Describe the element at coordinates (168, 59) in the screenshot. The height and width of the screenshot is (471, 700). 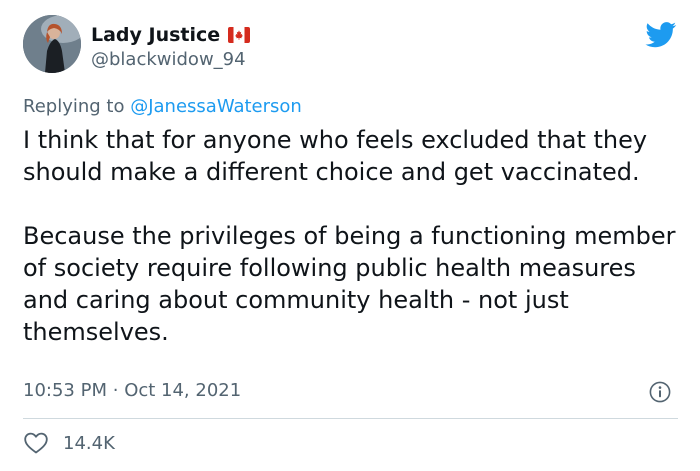
I see `author-handle: @blackwidow_94` at that location.